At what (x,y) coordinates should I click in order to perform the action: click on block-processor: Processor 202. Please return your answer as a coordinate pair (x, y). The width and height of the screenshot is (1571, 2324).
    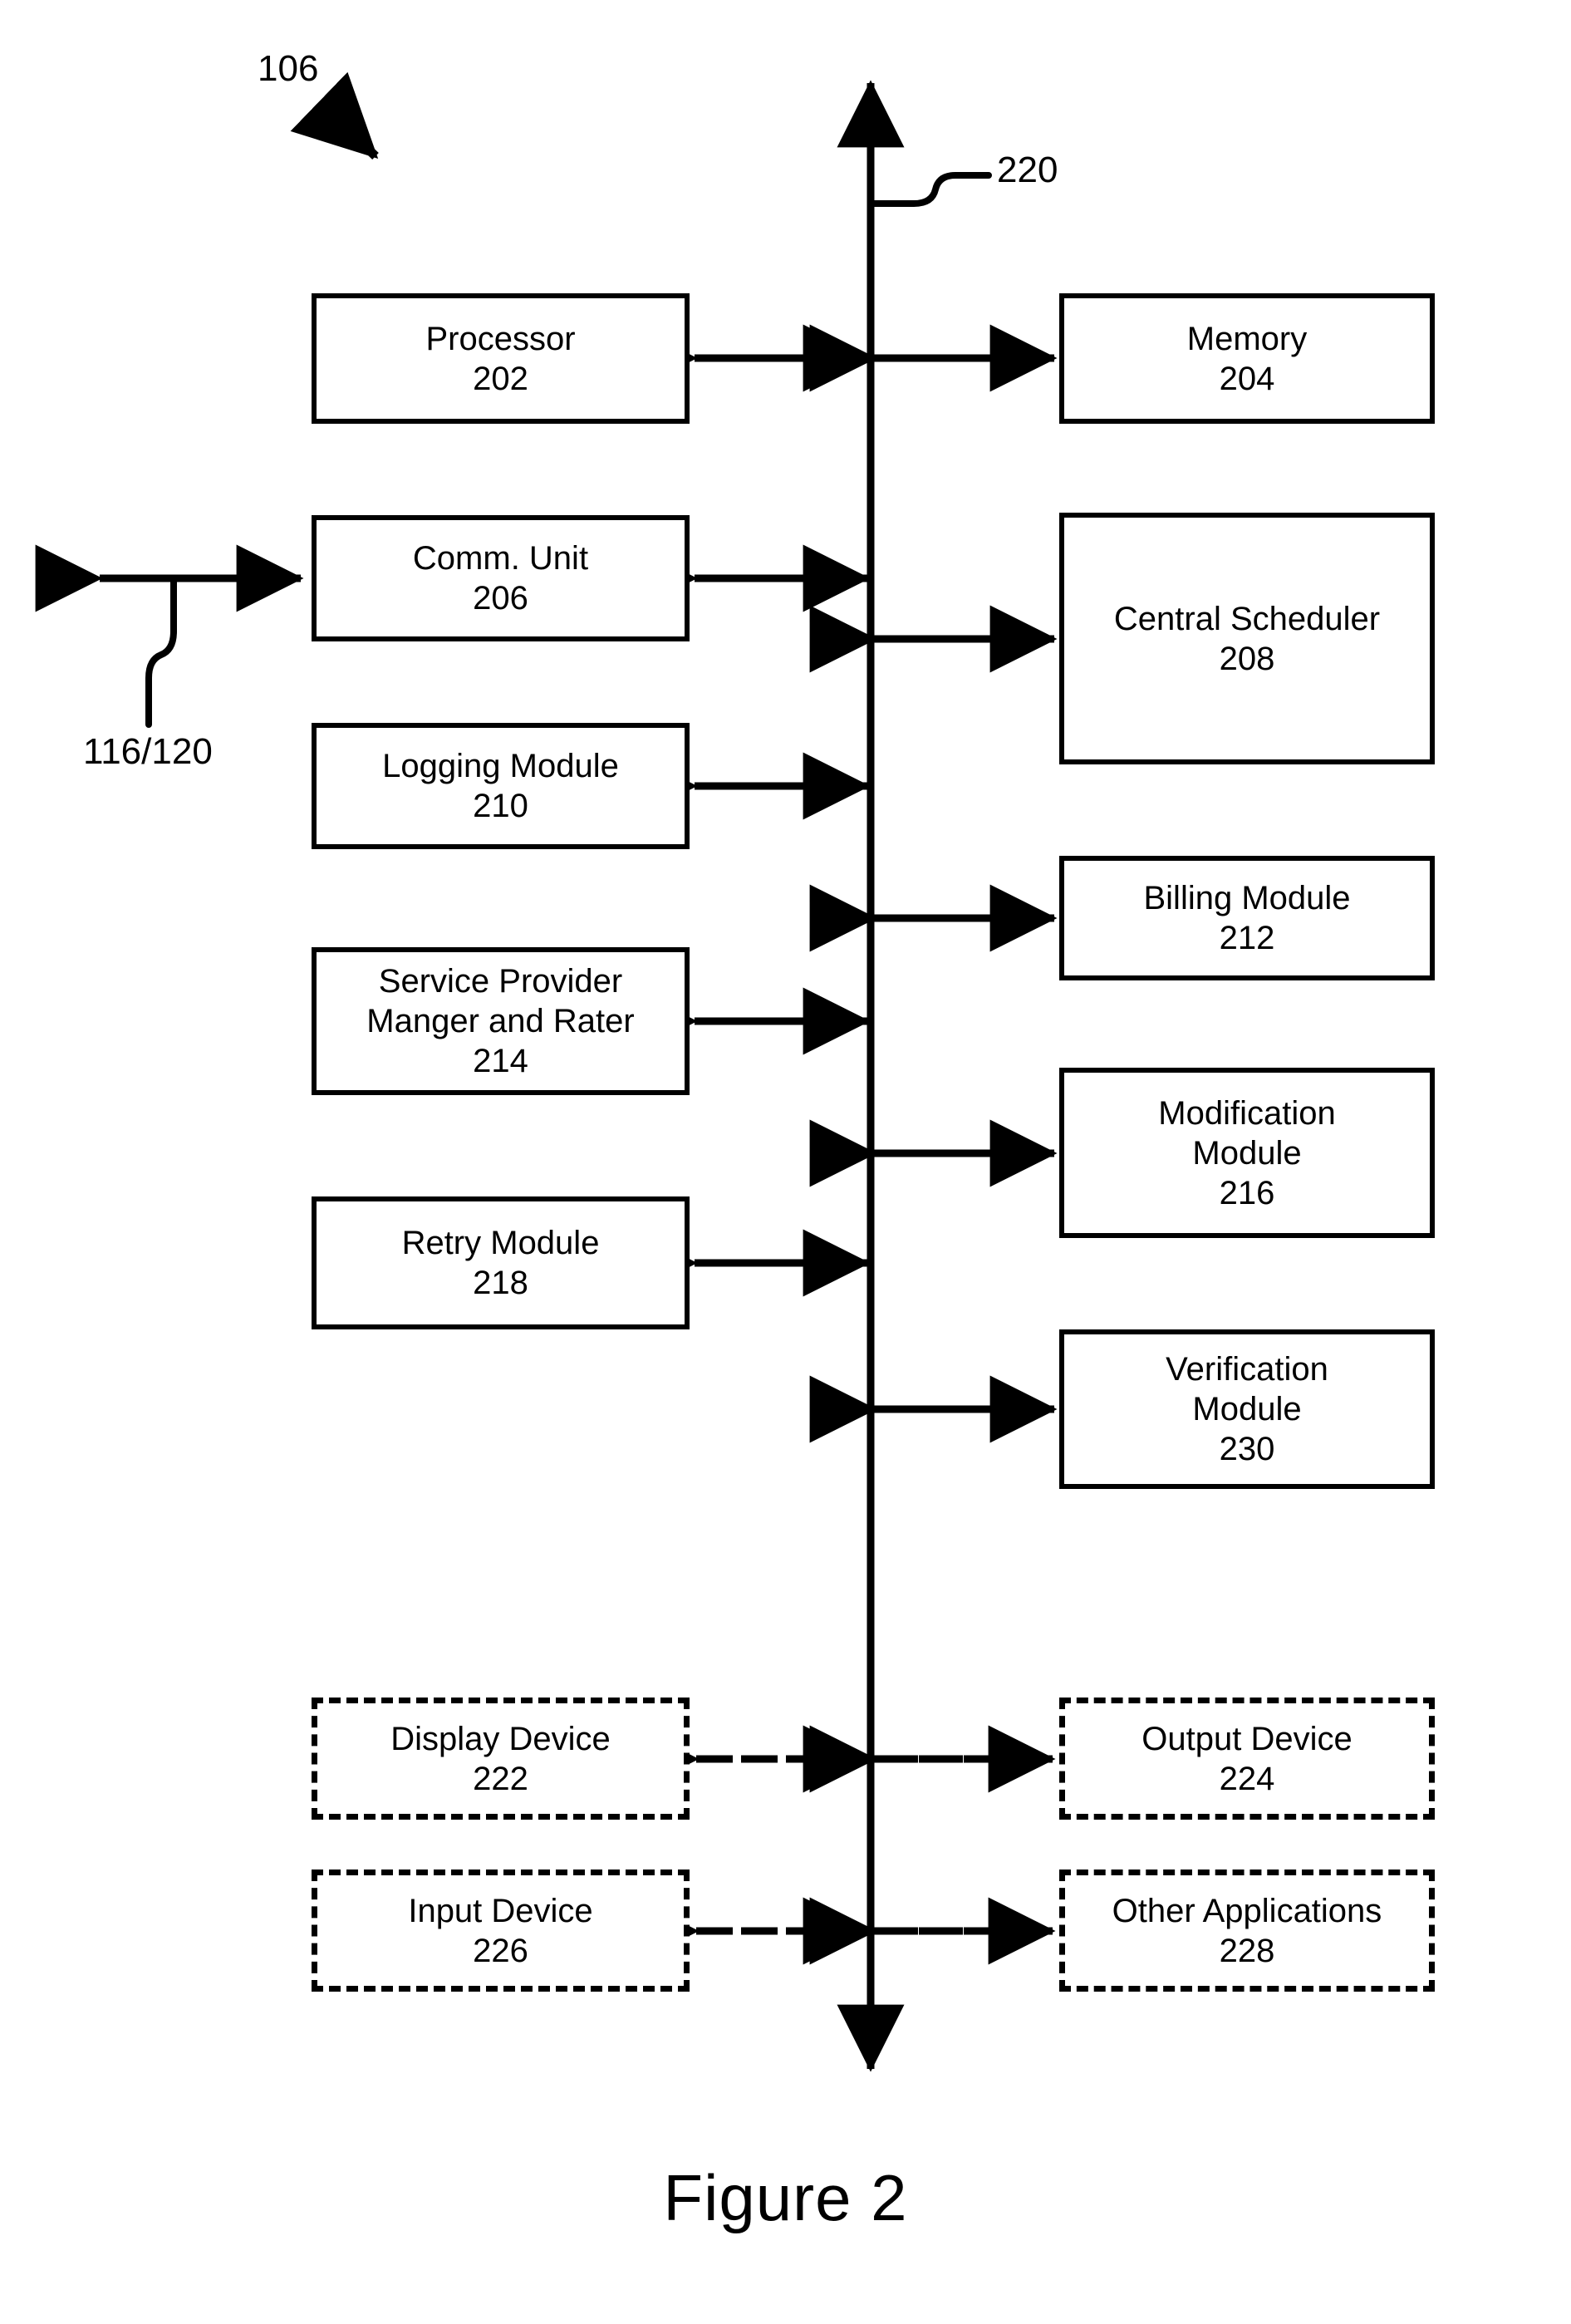
    Looking at the image, I should click on (501, 358).